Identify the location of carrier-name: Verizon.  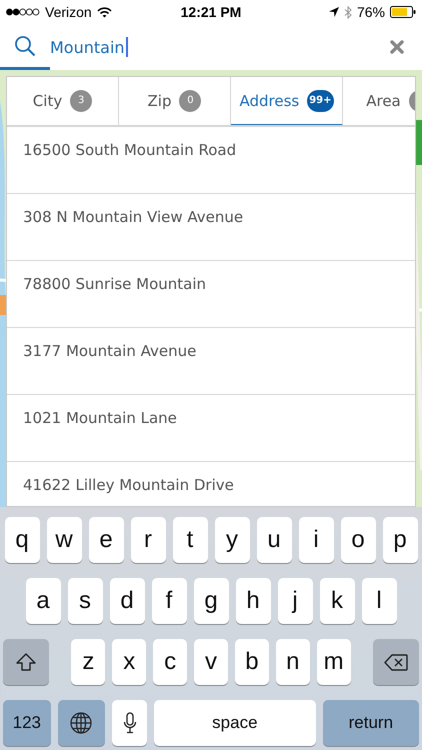
(68, 12).